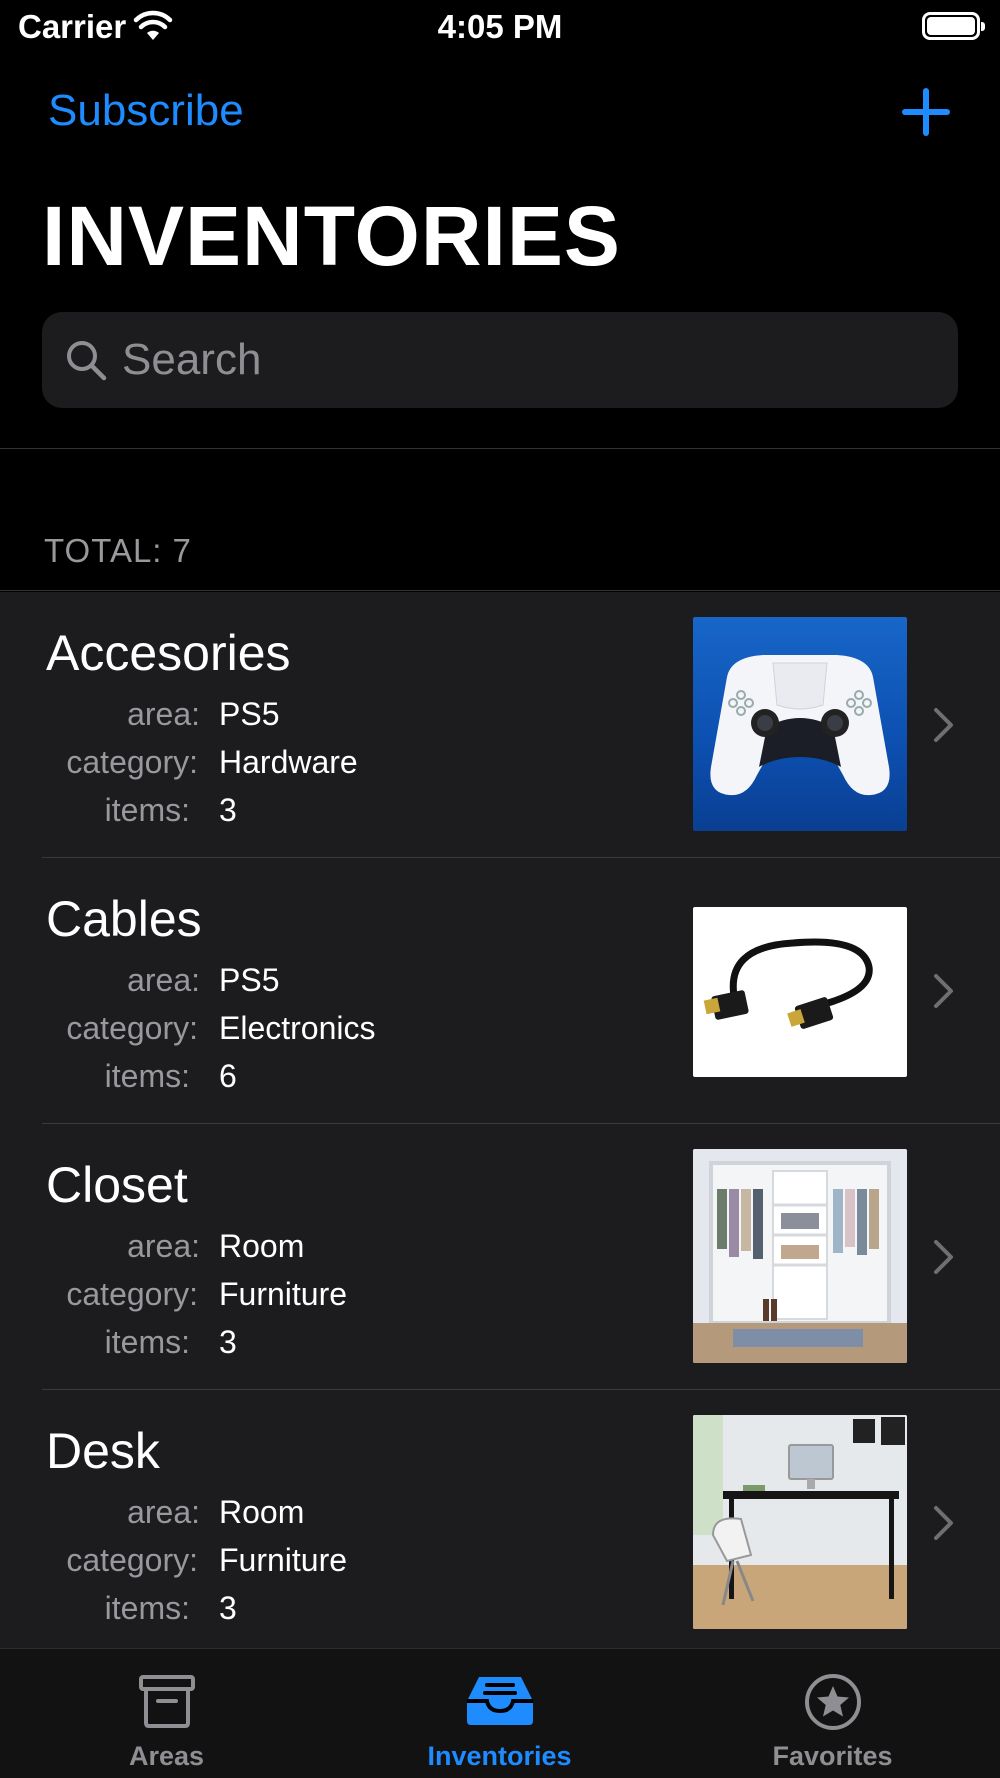 The width and height of the screenshot is (1000, 1778). Describe the element at coordinates (532, 360) in the screenshot. I see `search-input` at that location.